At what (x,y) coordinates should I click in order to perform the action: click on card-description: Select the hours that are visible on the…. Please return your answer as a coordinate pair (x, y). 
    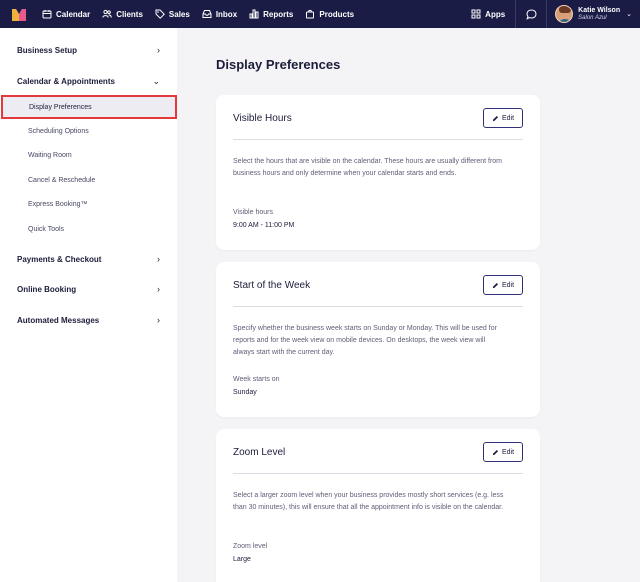
    Looking at the image, I should click on (368, 167).